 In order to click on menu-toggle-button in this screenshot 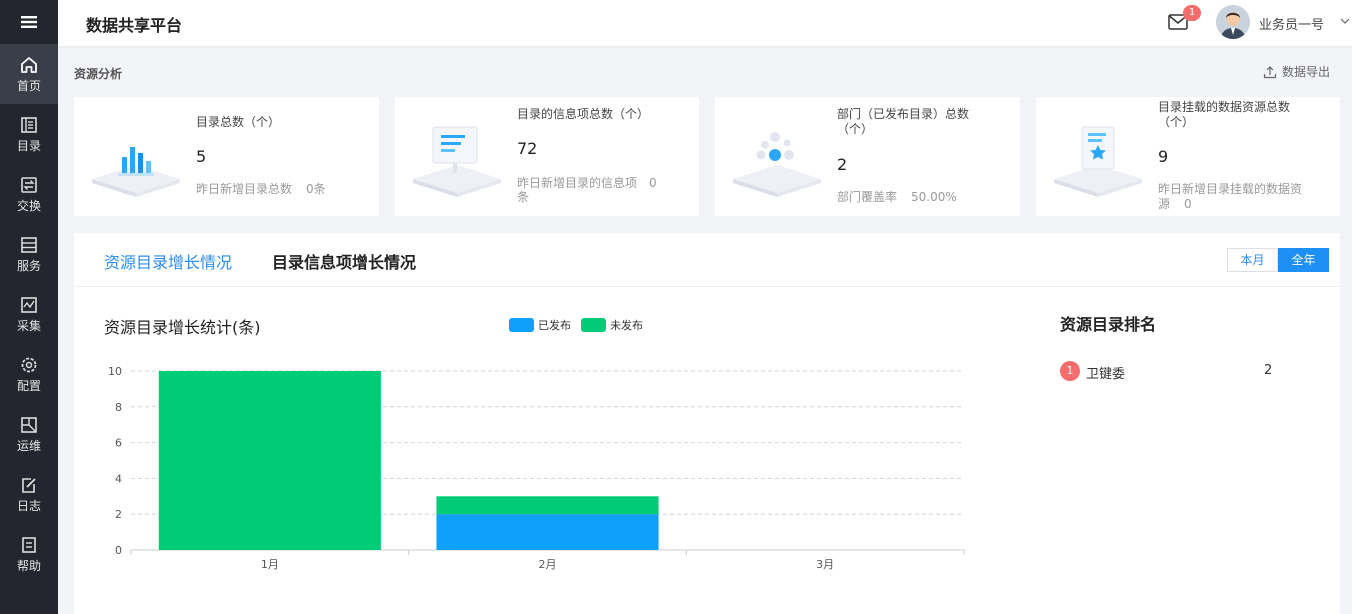, I will do `click(29, 22)`.